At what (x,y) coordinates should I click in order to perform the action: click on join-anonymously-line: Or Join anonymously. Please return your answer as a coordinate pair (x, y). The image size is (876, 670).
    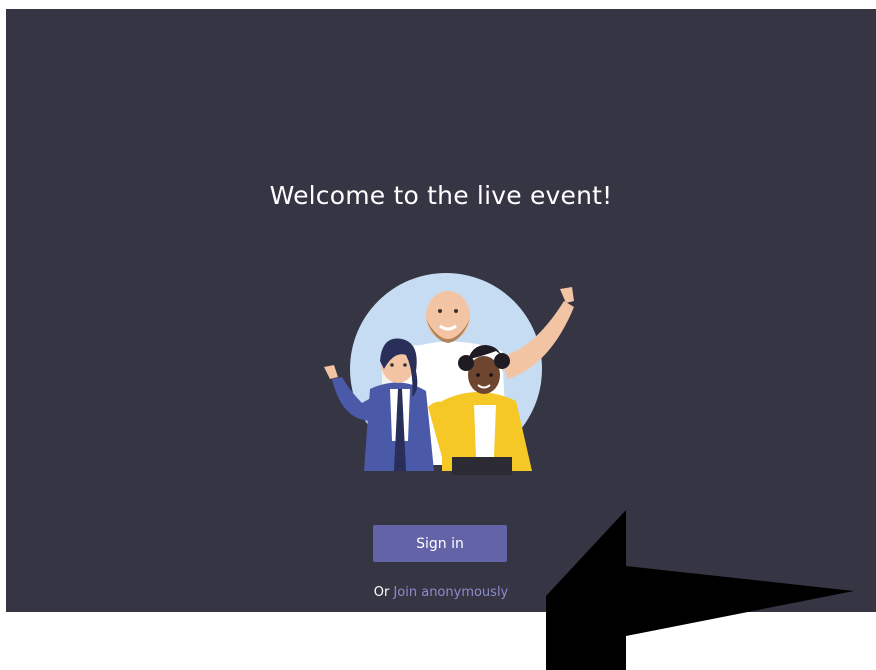
    Looking at the image, I should click on (441, 592).